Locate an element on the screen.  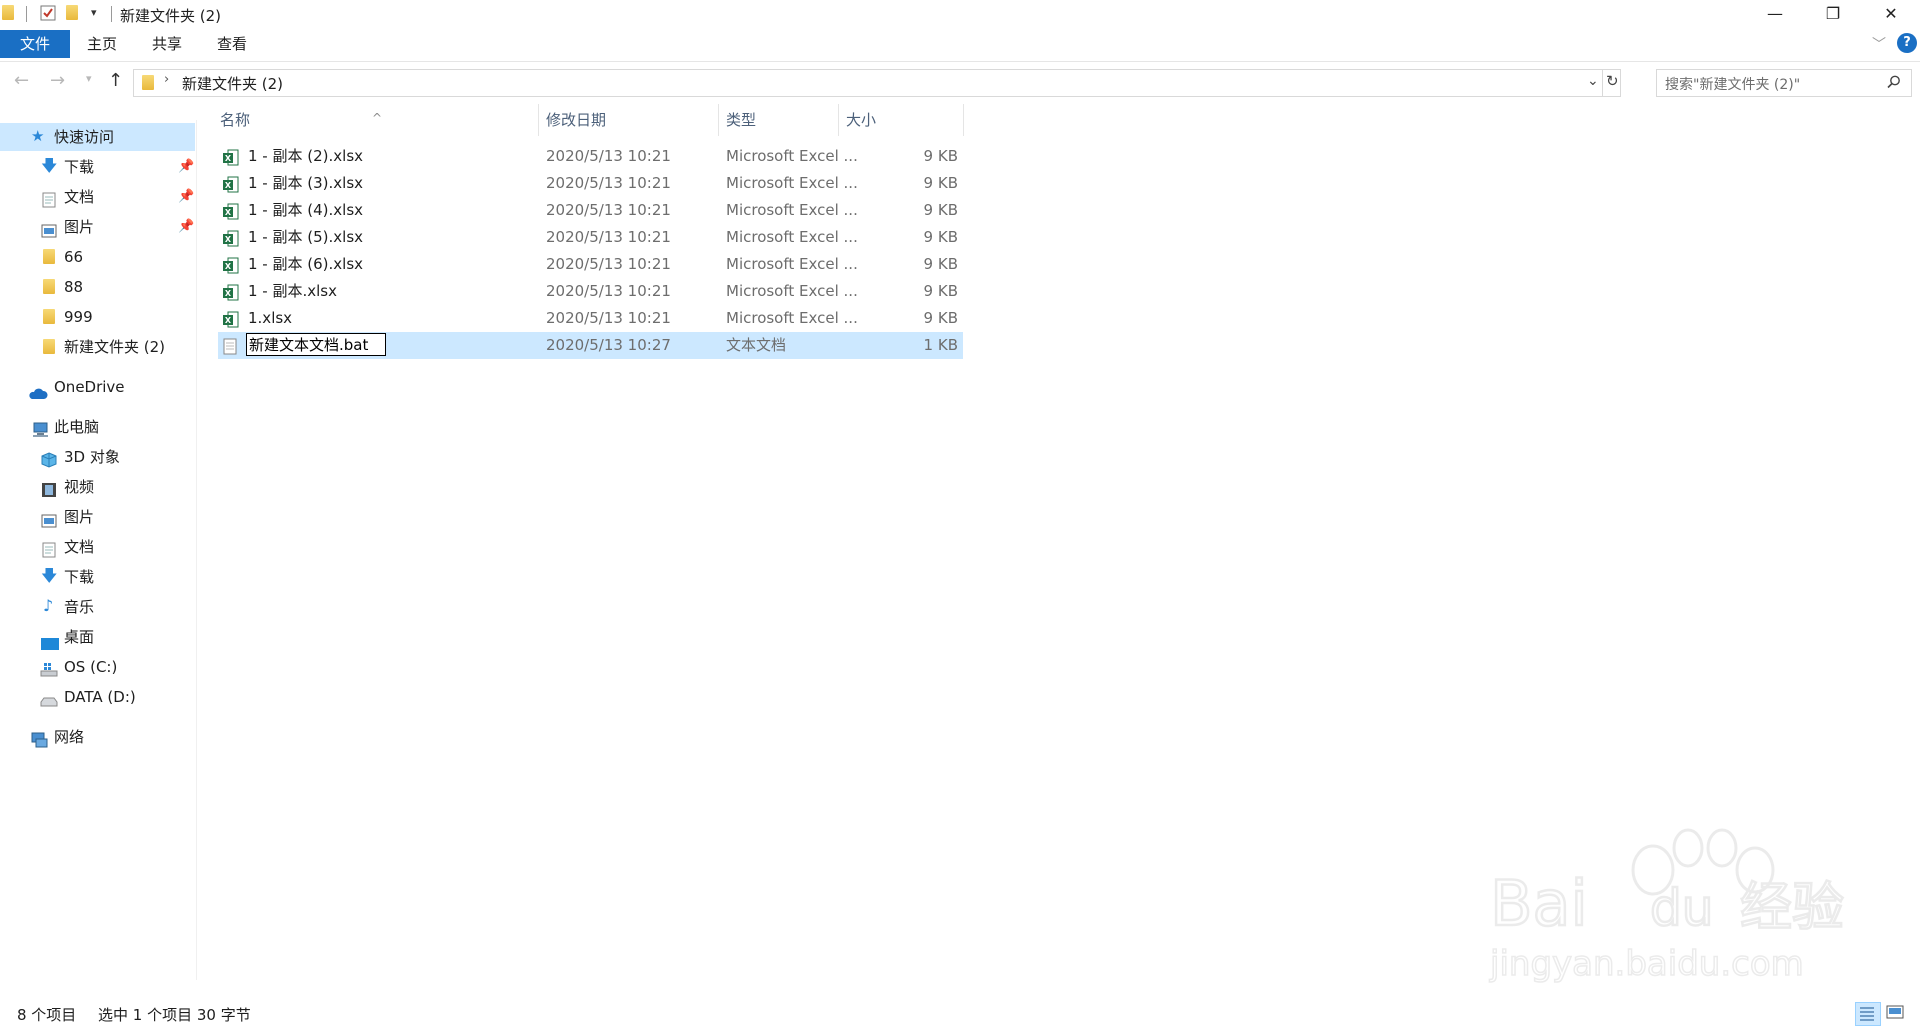
file-name: 1.xlsx is located at coordinates (270, 318).